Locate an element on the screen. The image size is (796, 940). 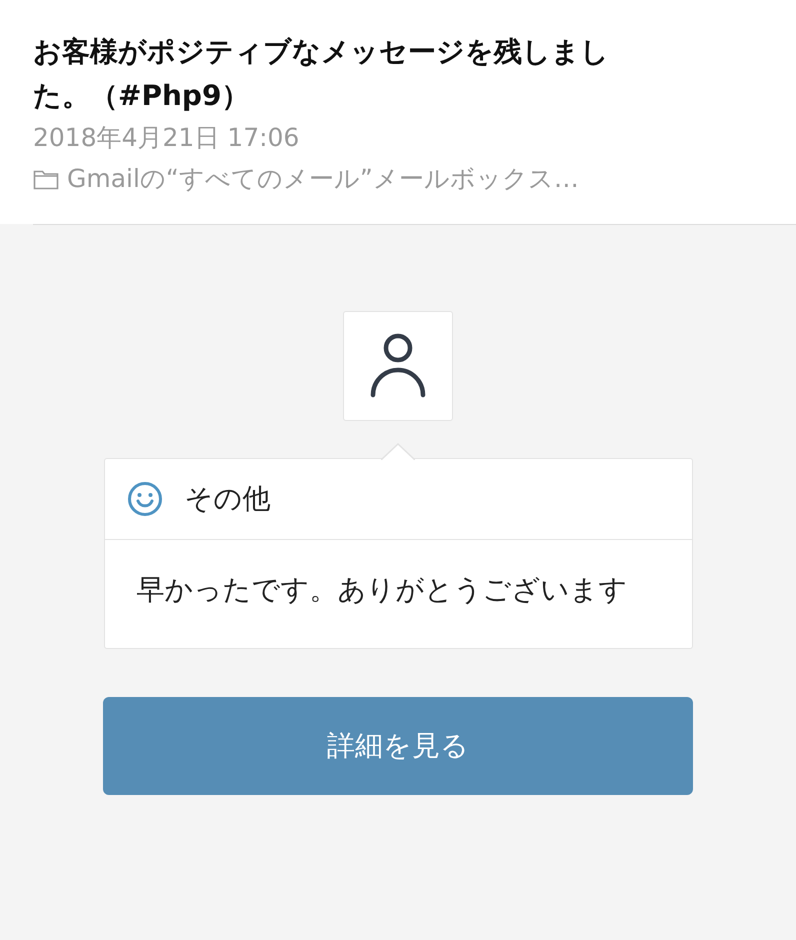
message-date: 2018年4月21日 17:06 is located at coordinates (166, 138).